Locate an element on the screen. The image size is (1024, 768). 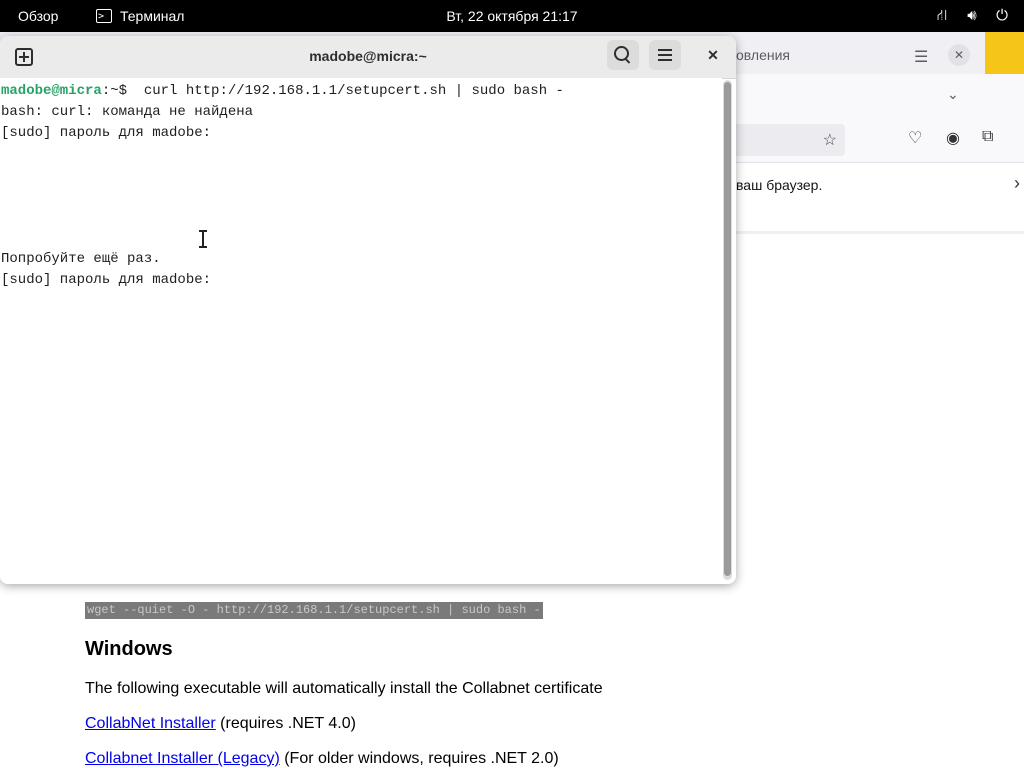
extensions-icon: ⧉ is located at coordinates (987, 137).